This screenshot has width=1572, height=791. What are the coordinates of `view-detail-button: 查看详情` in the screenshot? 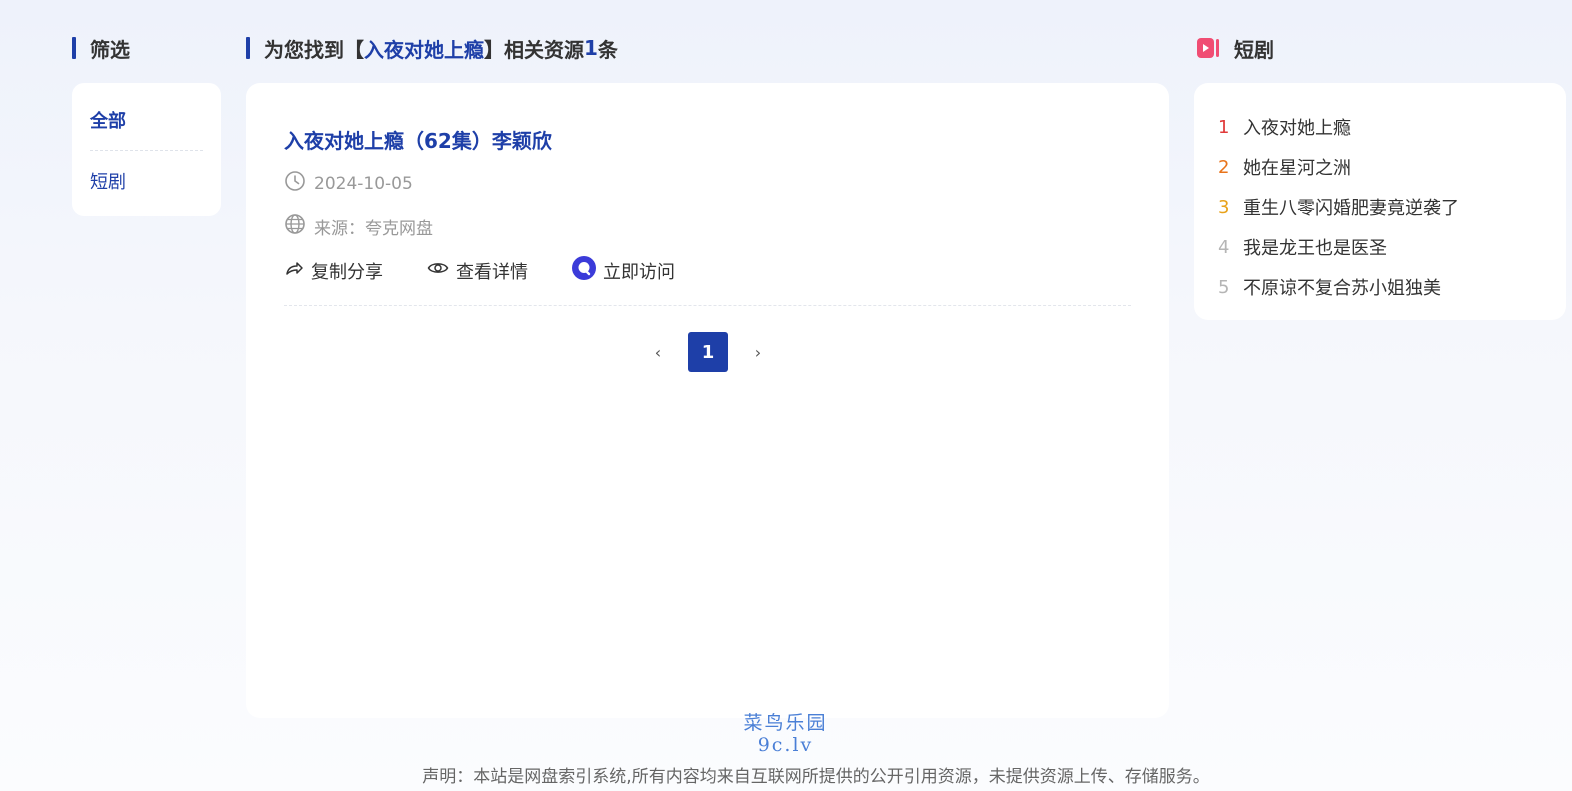 It's located at (477, 271).